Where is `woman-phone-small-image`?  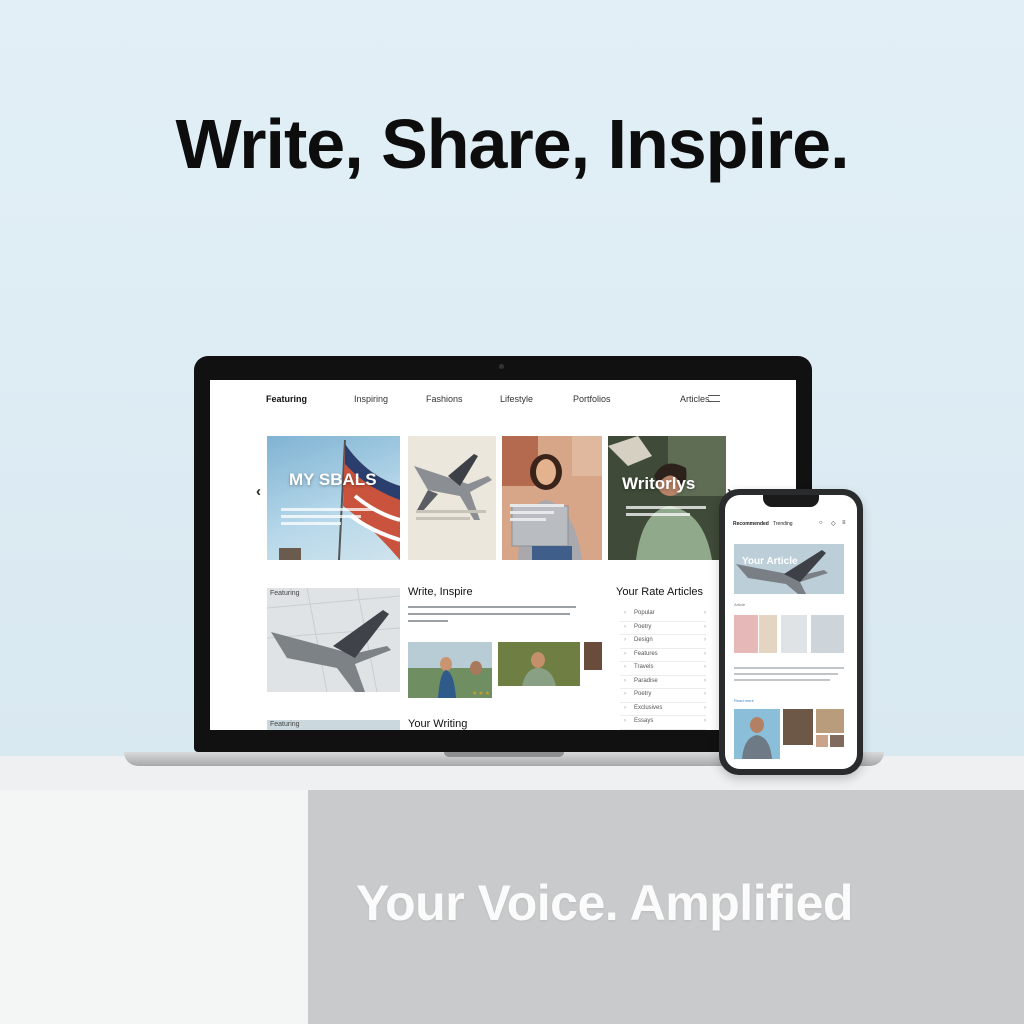 woman-phone-small-image is located at coordinates (539, 664).